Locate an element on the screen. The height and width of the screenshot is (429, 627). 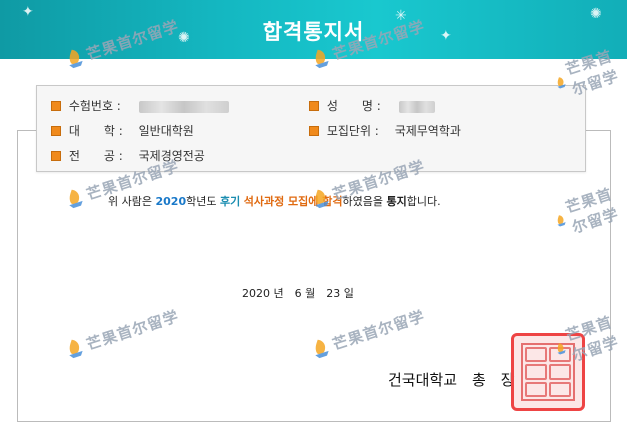
signature-line: 건국대학교 총 장 is located at coordinates (451, 380).